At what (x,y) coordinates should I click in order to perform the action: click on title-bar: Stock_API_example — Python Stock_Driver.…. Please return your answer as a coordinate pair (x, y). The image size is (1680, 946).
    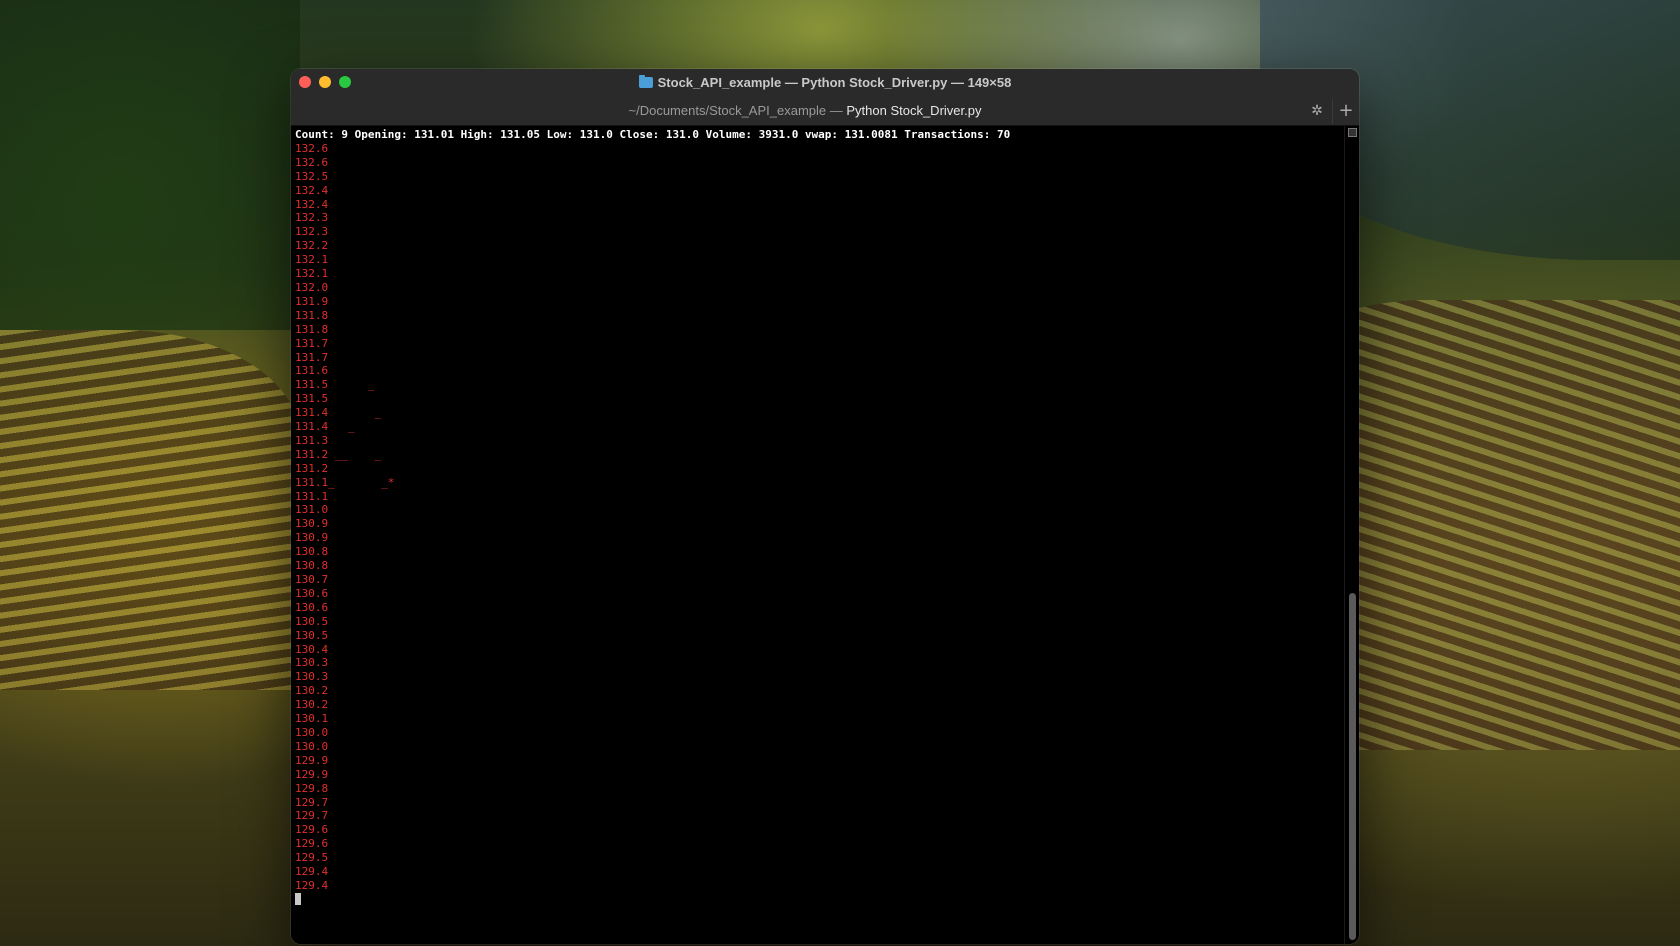
    Looking at the image, I should click on (825, 97).